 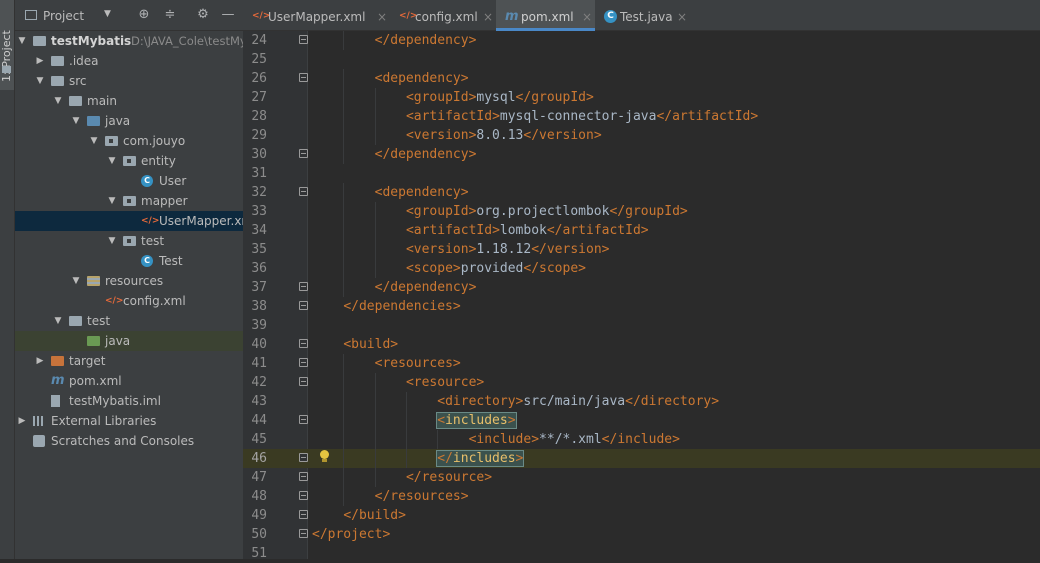 What do you see at coordinates (641, 325) in the screenshot?
I see `code-line: 39` at bounding box center [641, 325].